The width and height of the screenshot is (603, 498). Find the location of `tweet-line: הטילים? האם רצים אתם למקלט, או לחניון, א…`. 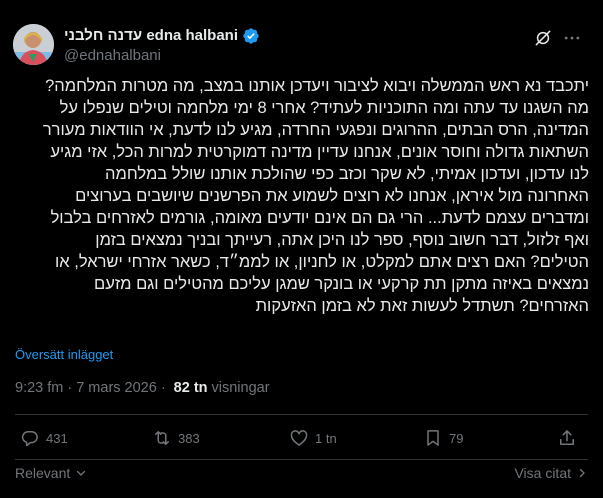

tweet-line: הטילים? האם רצים אתם למקלט, או לחניון, א… is located at coordinates (322, 262).